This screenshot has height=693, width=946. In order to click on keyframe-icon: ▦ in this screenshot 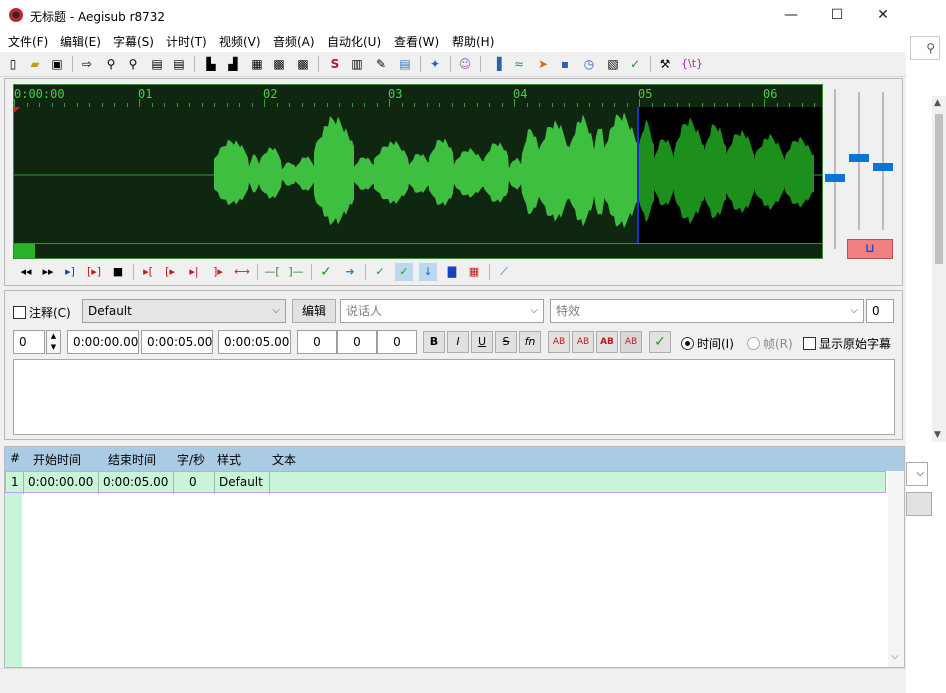, I will do `click(257, 64)`.